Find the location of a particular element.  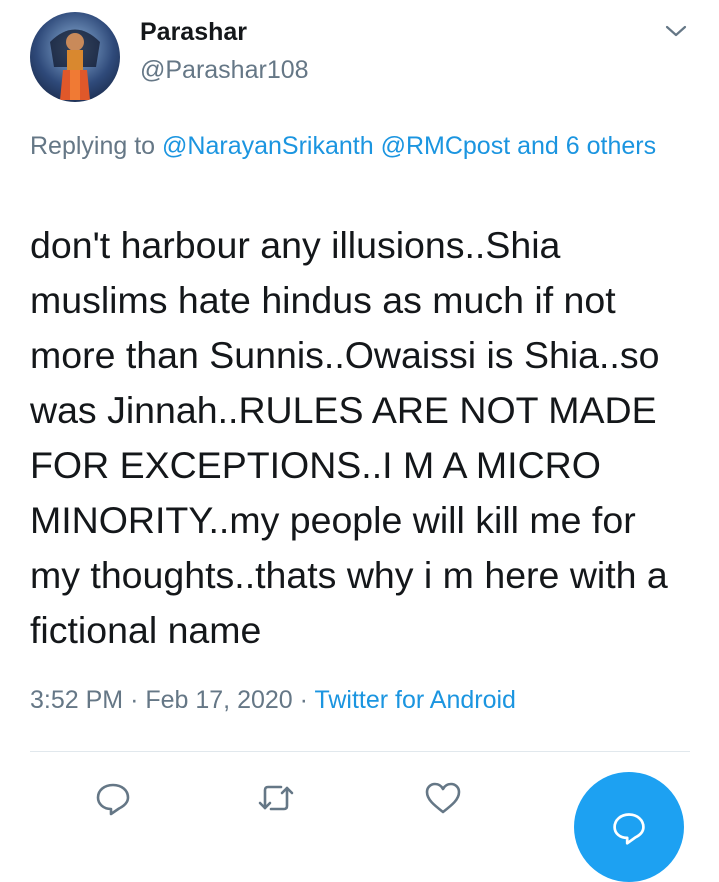

retweet-icon is located at coordinates (276, 798).